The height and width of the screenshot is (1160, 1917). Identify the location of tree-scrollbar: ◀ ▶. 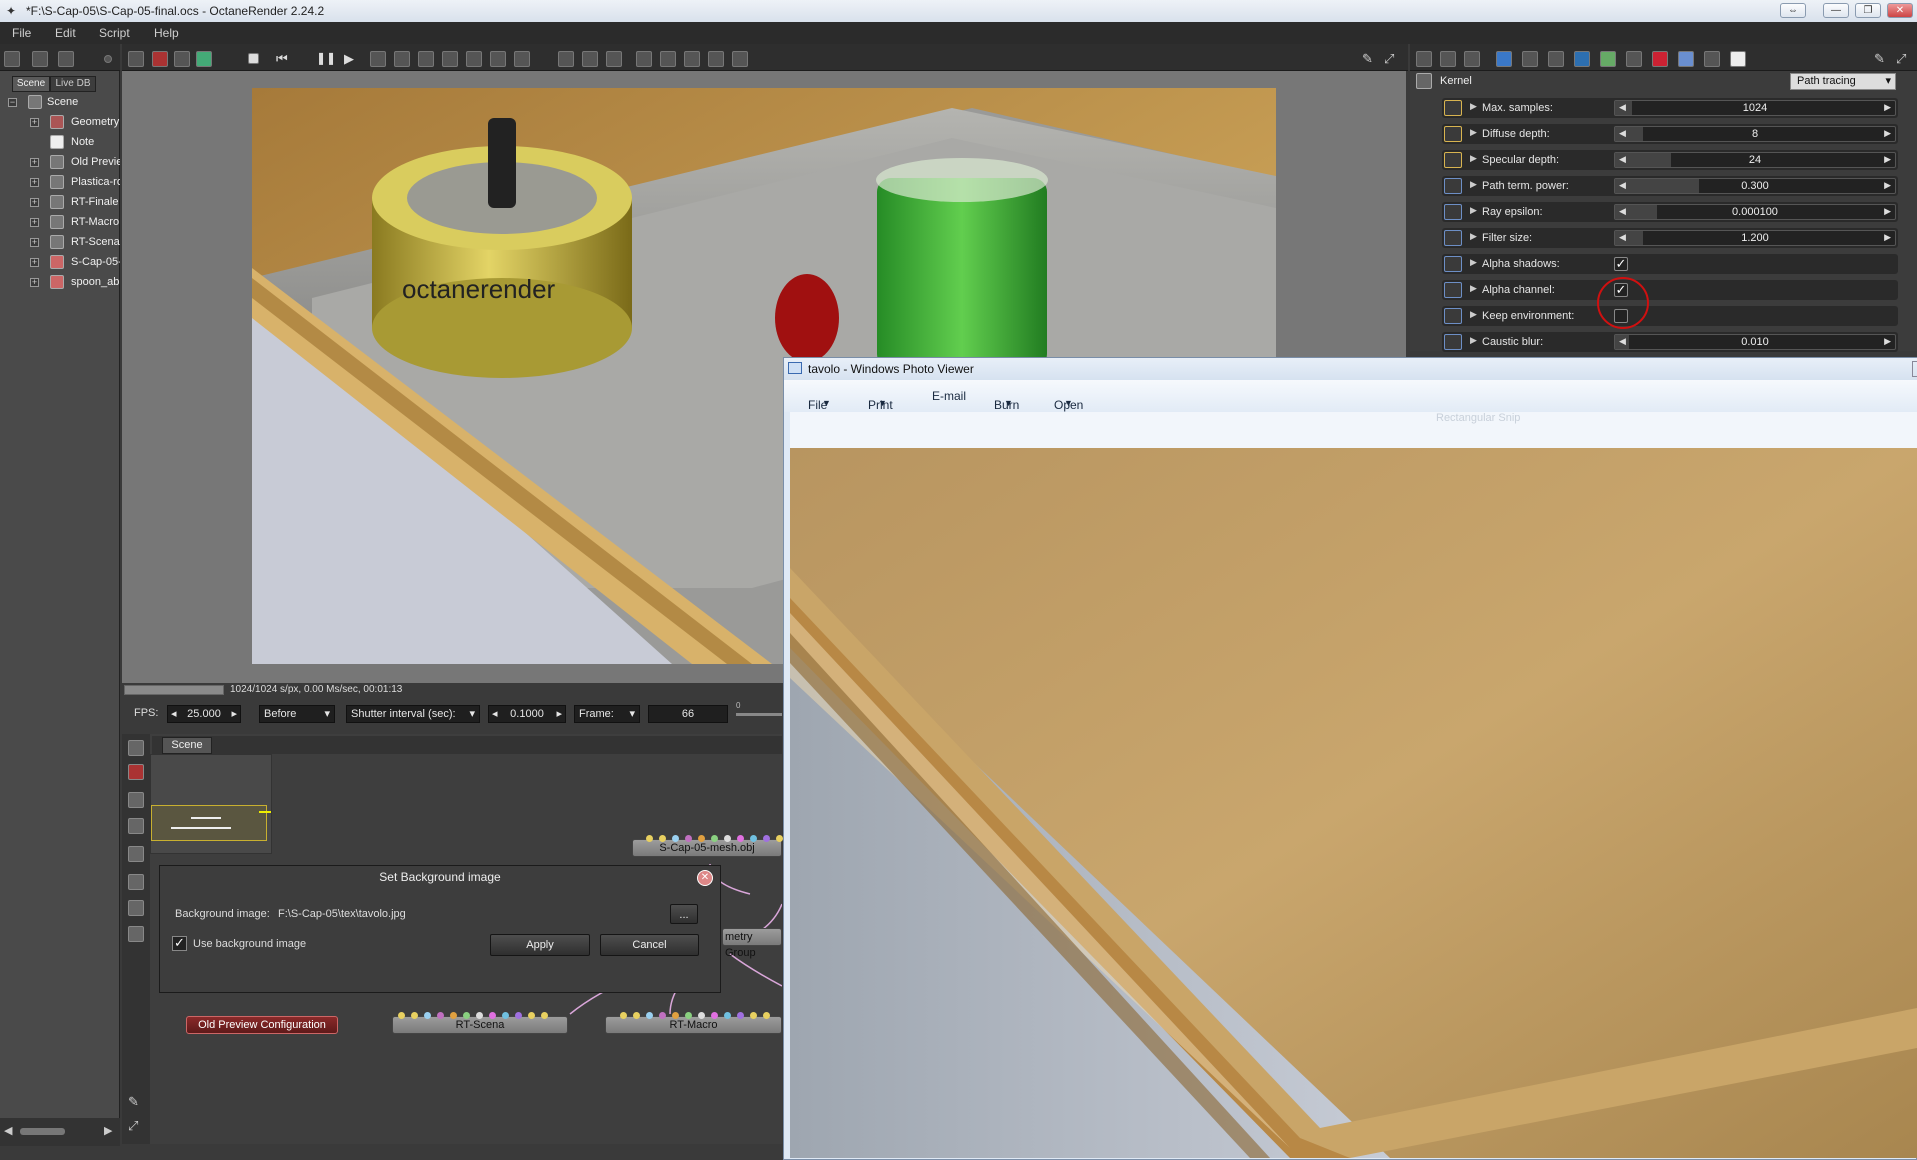
(60, 1132).